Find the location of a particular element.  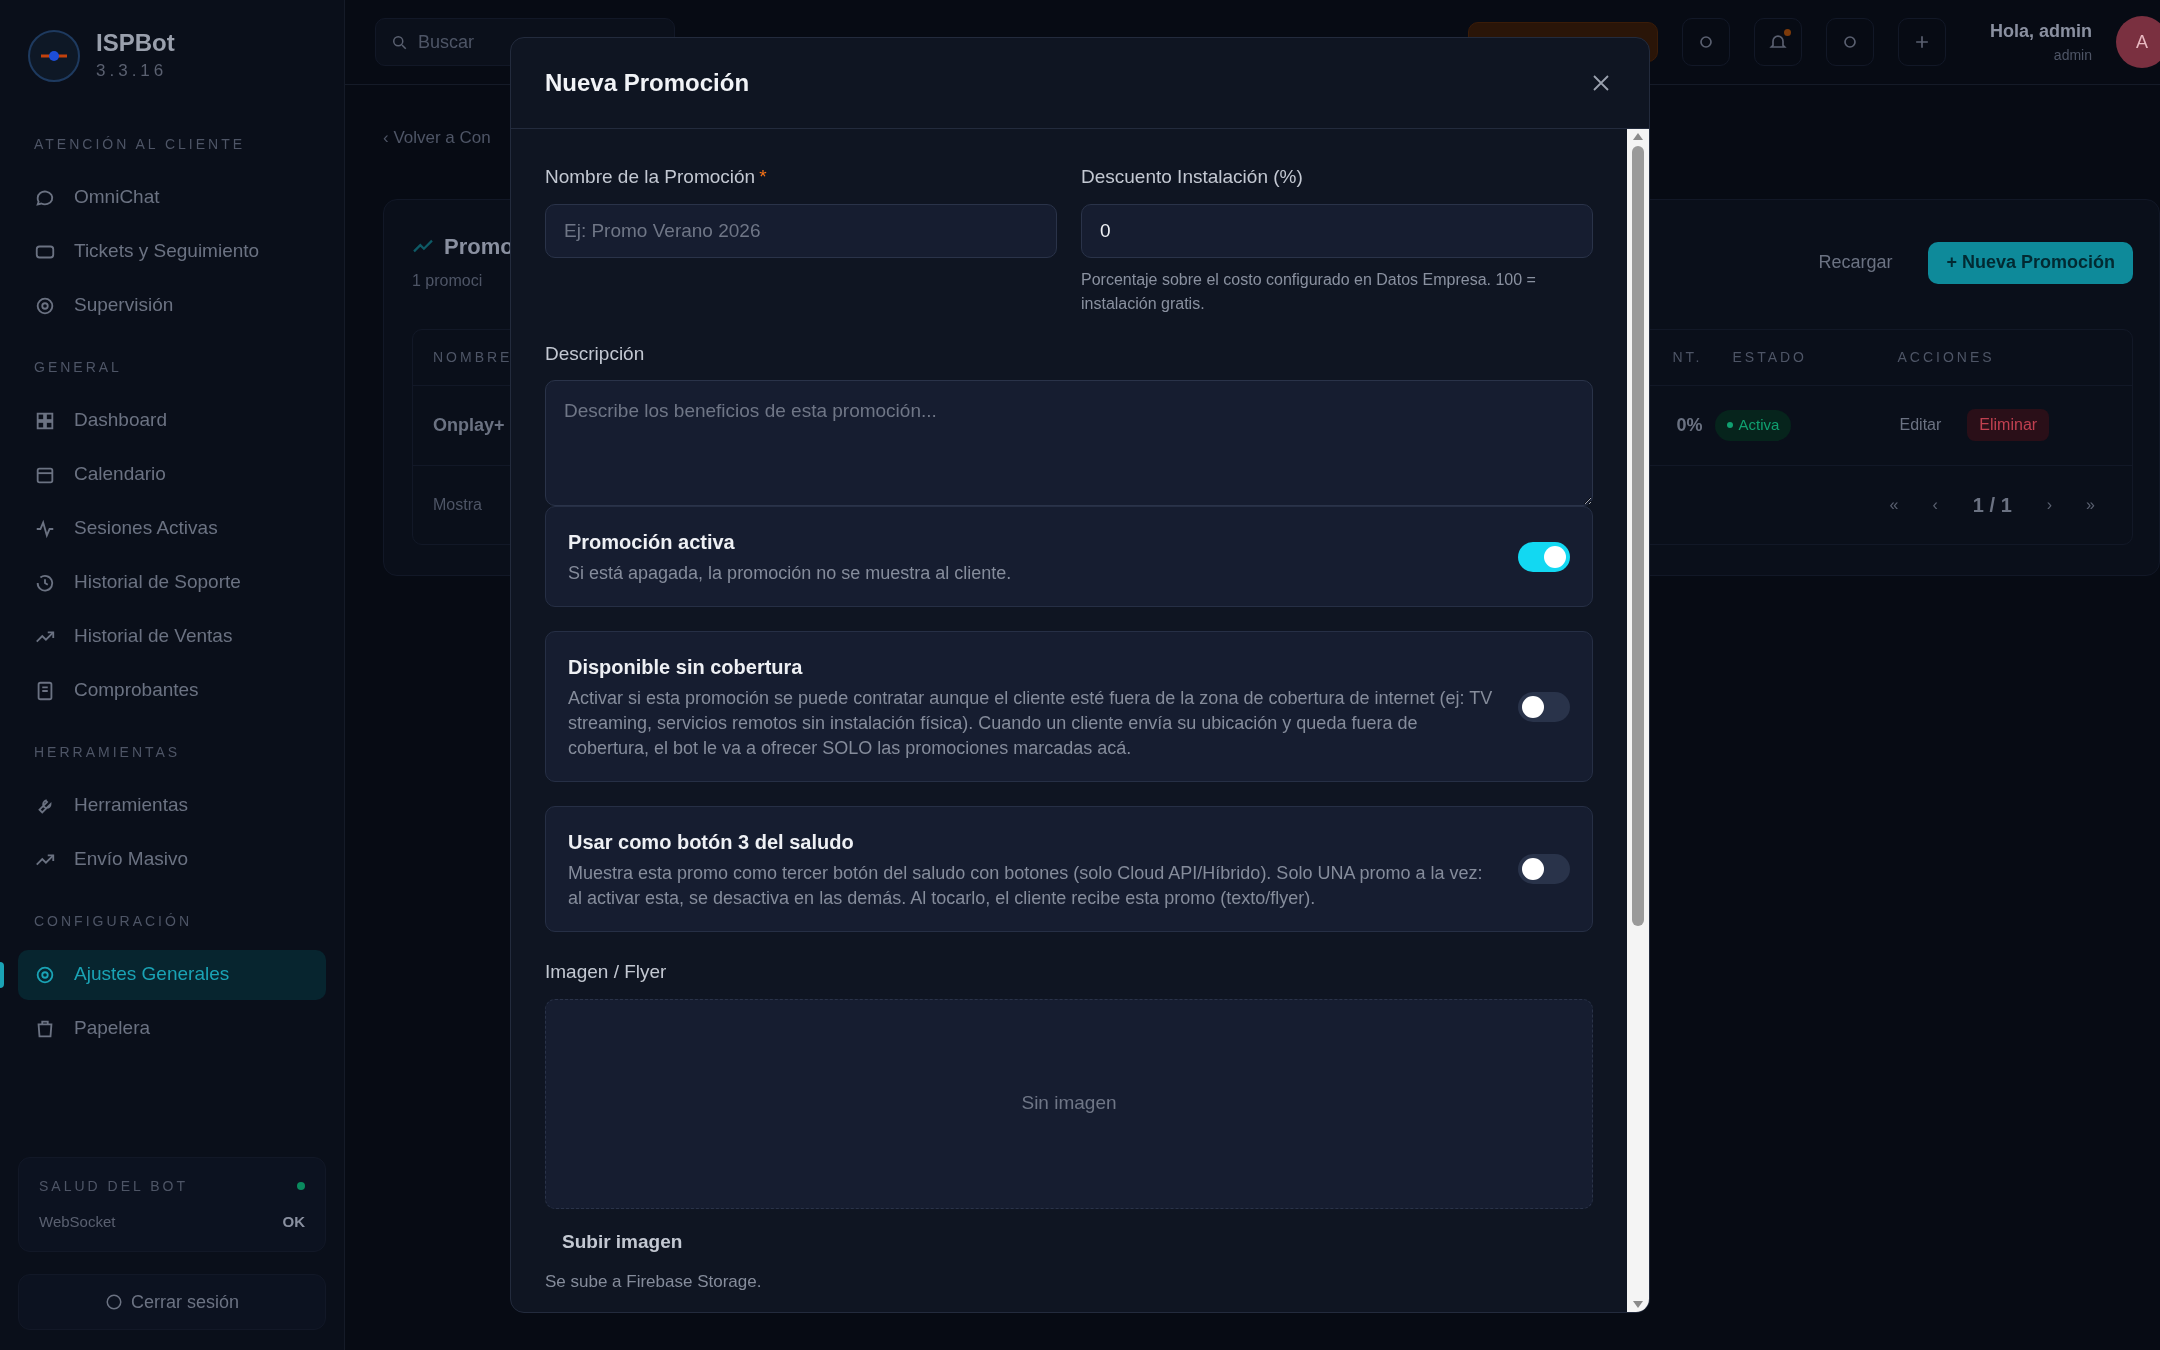

image-dropzone: Sin imagen is located at coordinates (1069, 1103).